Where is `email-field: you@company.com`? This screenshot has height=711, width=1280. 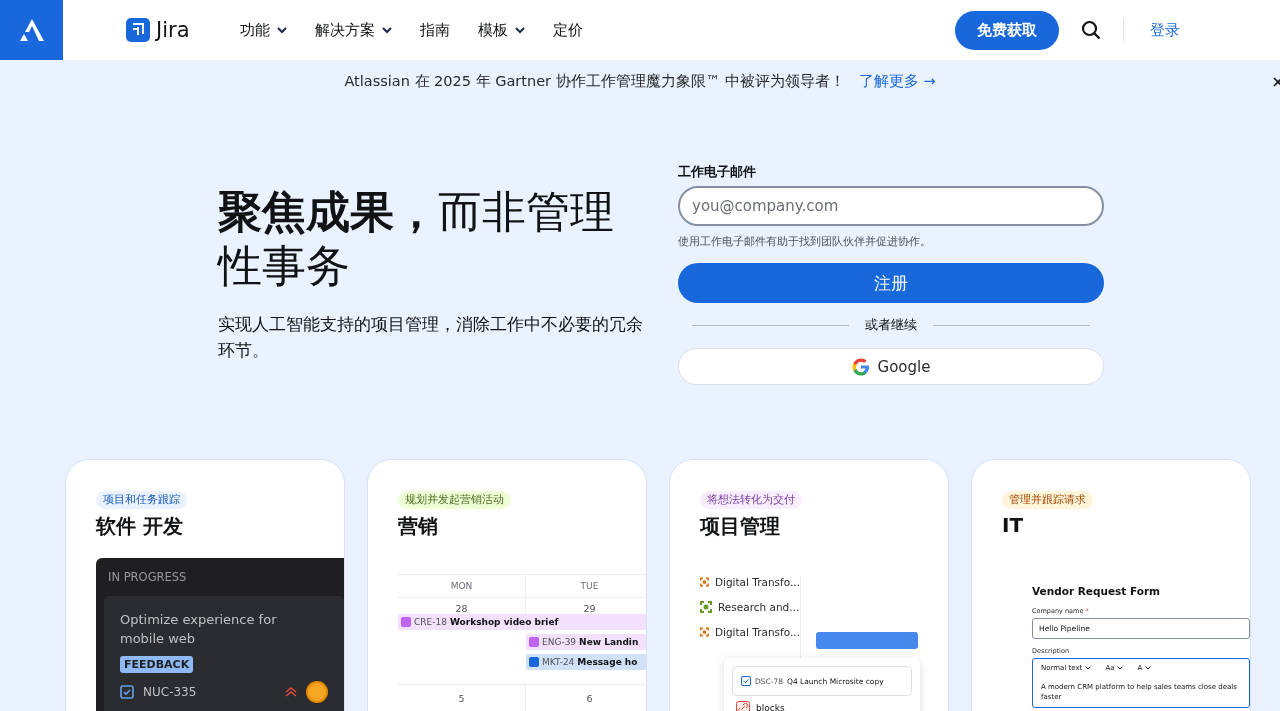
email-field: you@company.com is located at coordinates (891, 206).